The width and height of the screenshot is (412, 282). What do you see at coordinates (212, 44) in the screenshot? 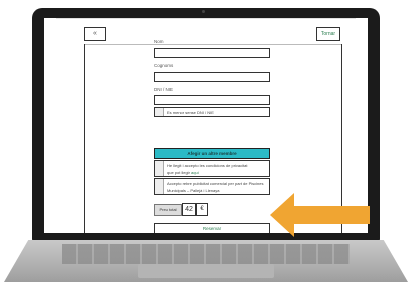
I see `content-divider` at bounding box center [212, 44].